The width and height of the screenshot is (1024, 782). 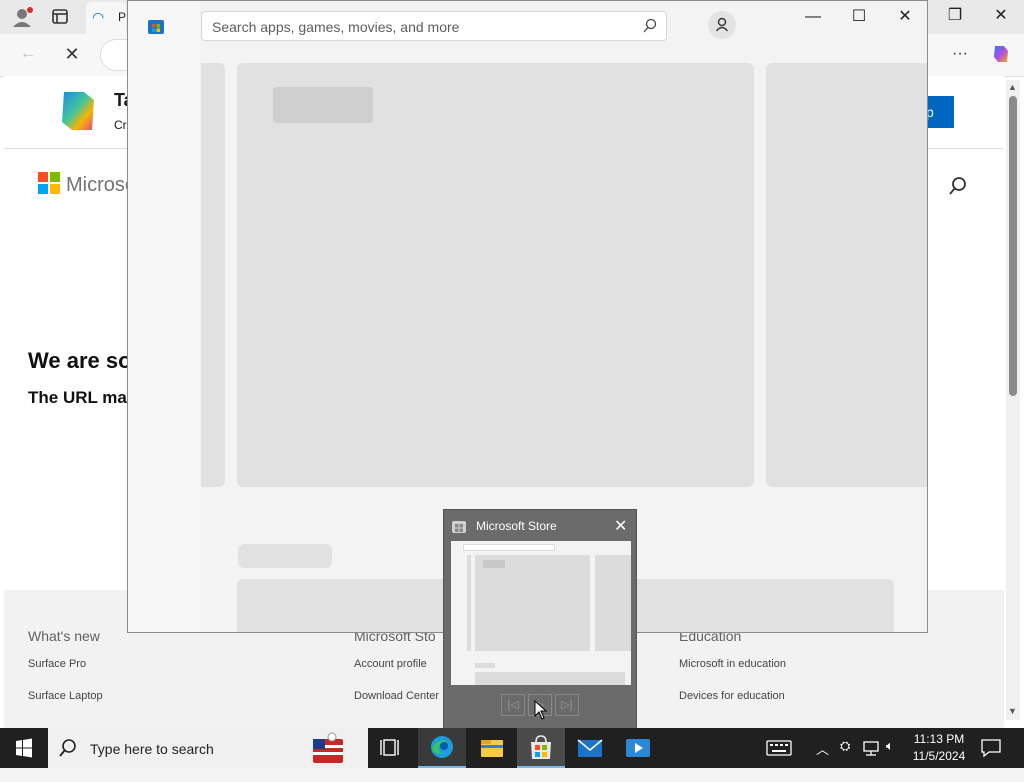 I want to click on store-taskbar-icon, so click(x=541, y=748).